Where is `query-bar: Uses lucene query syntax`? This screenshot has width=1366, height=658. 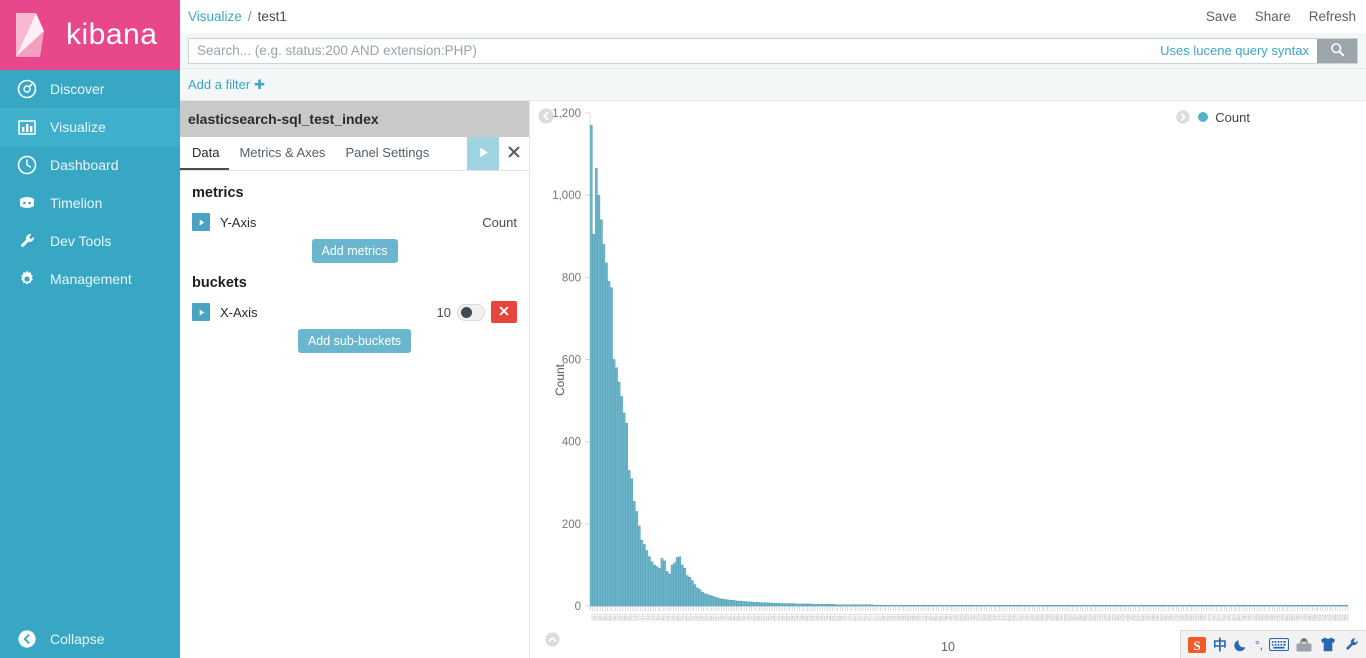
query-bar: Uses lucene query syntax is located at coordinates (773, 51).